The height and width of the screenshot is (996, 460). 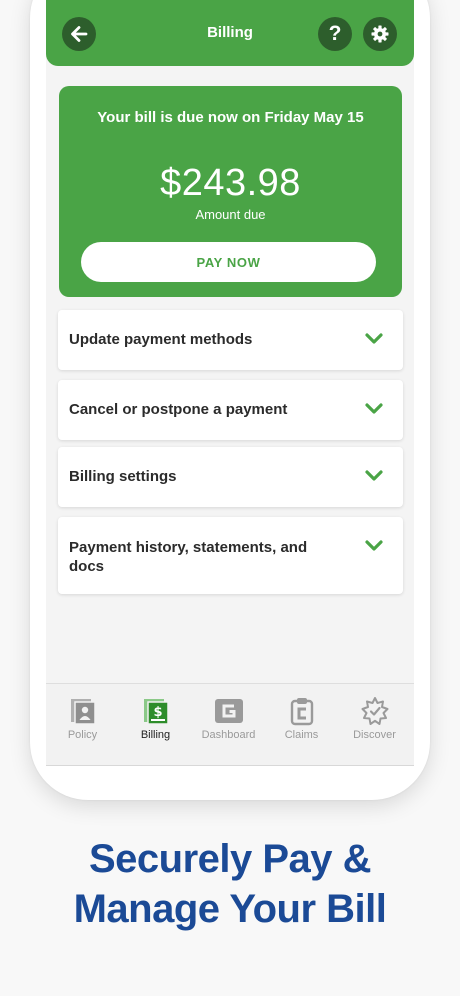 What do you see at coordinates (83, 712) in the screenshot?
I see `policy-icon` at bounding box center [83, 712].